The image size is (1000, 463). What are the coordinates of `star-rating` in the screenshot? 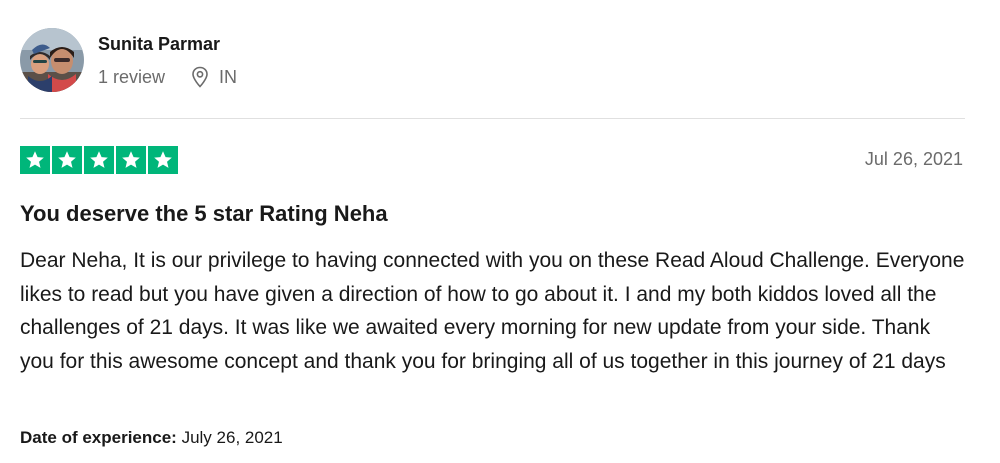 It's located at (99, 160).